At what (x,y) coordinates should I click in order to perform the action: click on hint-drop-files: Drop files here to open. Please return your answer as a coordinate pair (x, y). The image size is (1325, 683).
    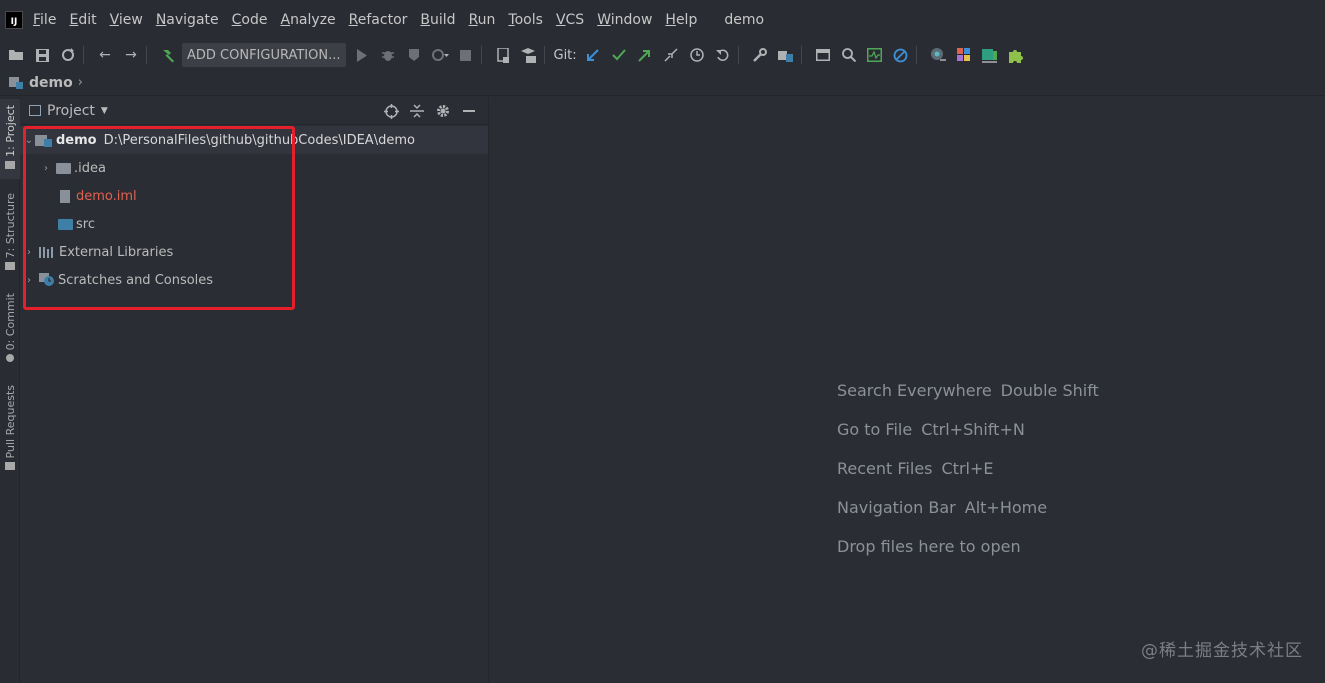
    Looking at the image, I should click on (929, 546).